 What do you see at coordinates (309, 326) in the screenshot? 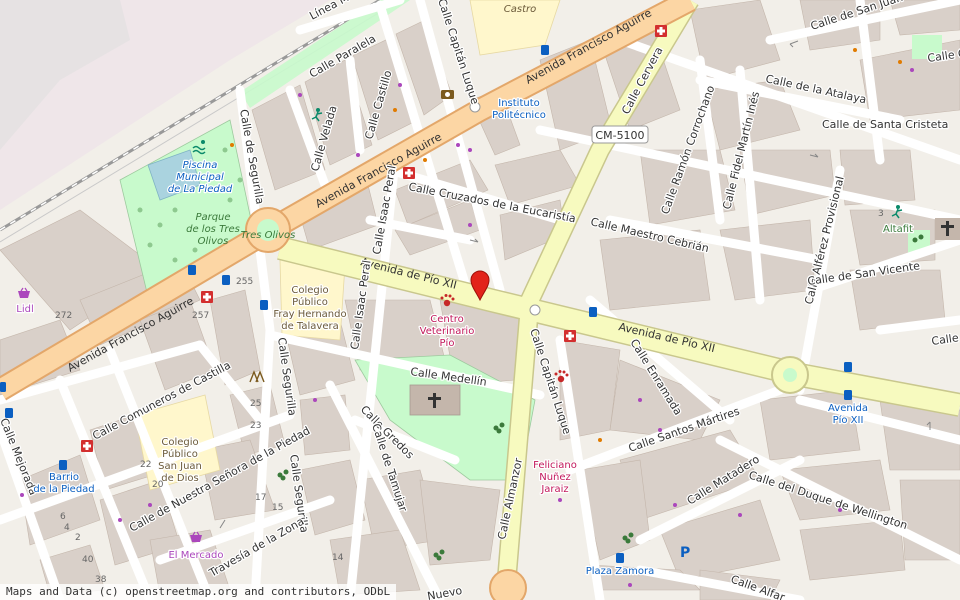
I see `poi-label: de Talavera` at bounding box center [309, 326].